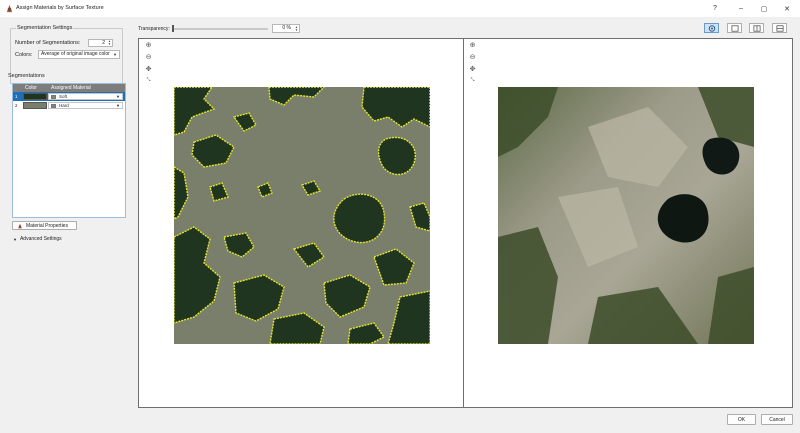 The width and height of the screenshot is (800, 433). I want to click on transparency-spinner: 0 % ▲ ▼, so click(286, 28).